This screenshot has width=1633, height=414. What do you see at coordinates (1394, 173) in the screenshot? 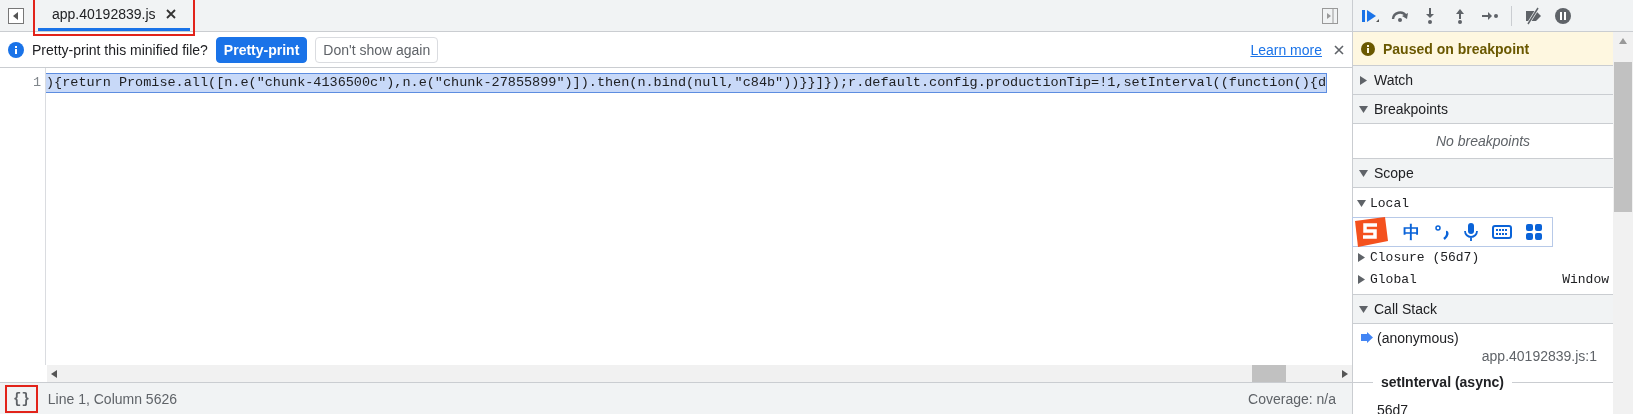
I see `section-title: Scope` at bounding box center [1394, 173].